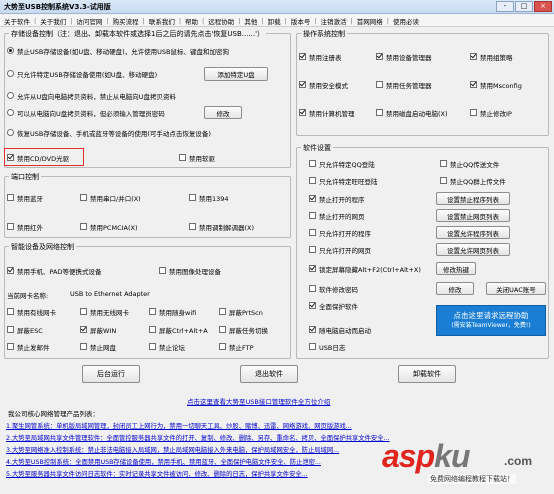 The image size is (554, 494). What do you see at coordinates (25, 330) in the screenshot?
I see `block-esc-checkbox: 屏蔽ESC` at bounding box center [25, 330].